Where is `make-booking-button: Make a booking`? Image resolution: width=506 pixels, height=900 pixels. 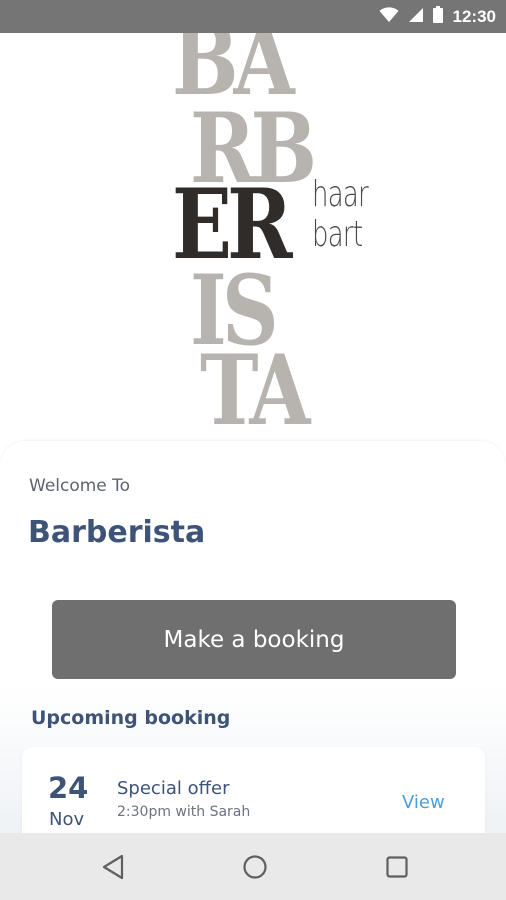
make-booking-button: Make a booking is located at coordinates (254, 639).